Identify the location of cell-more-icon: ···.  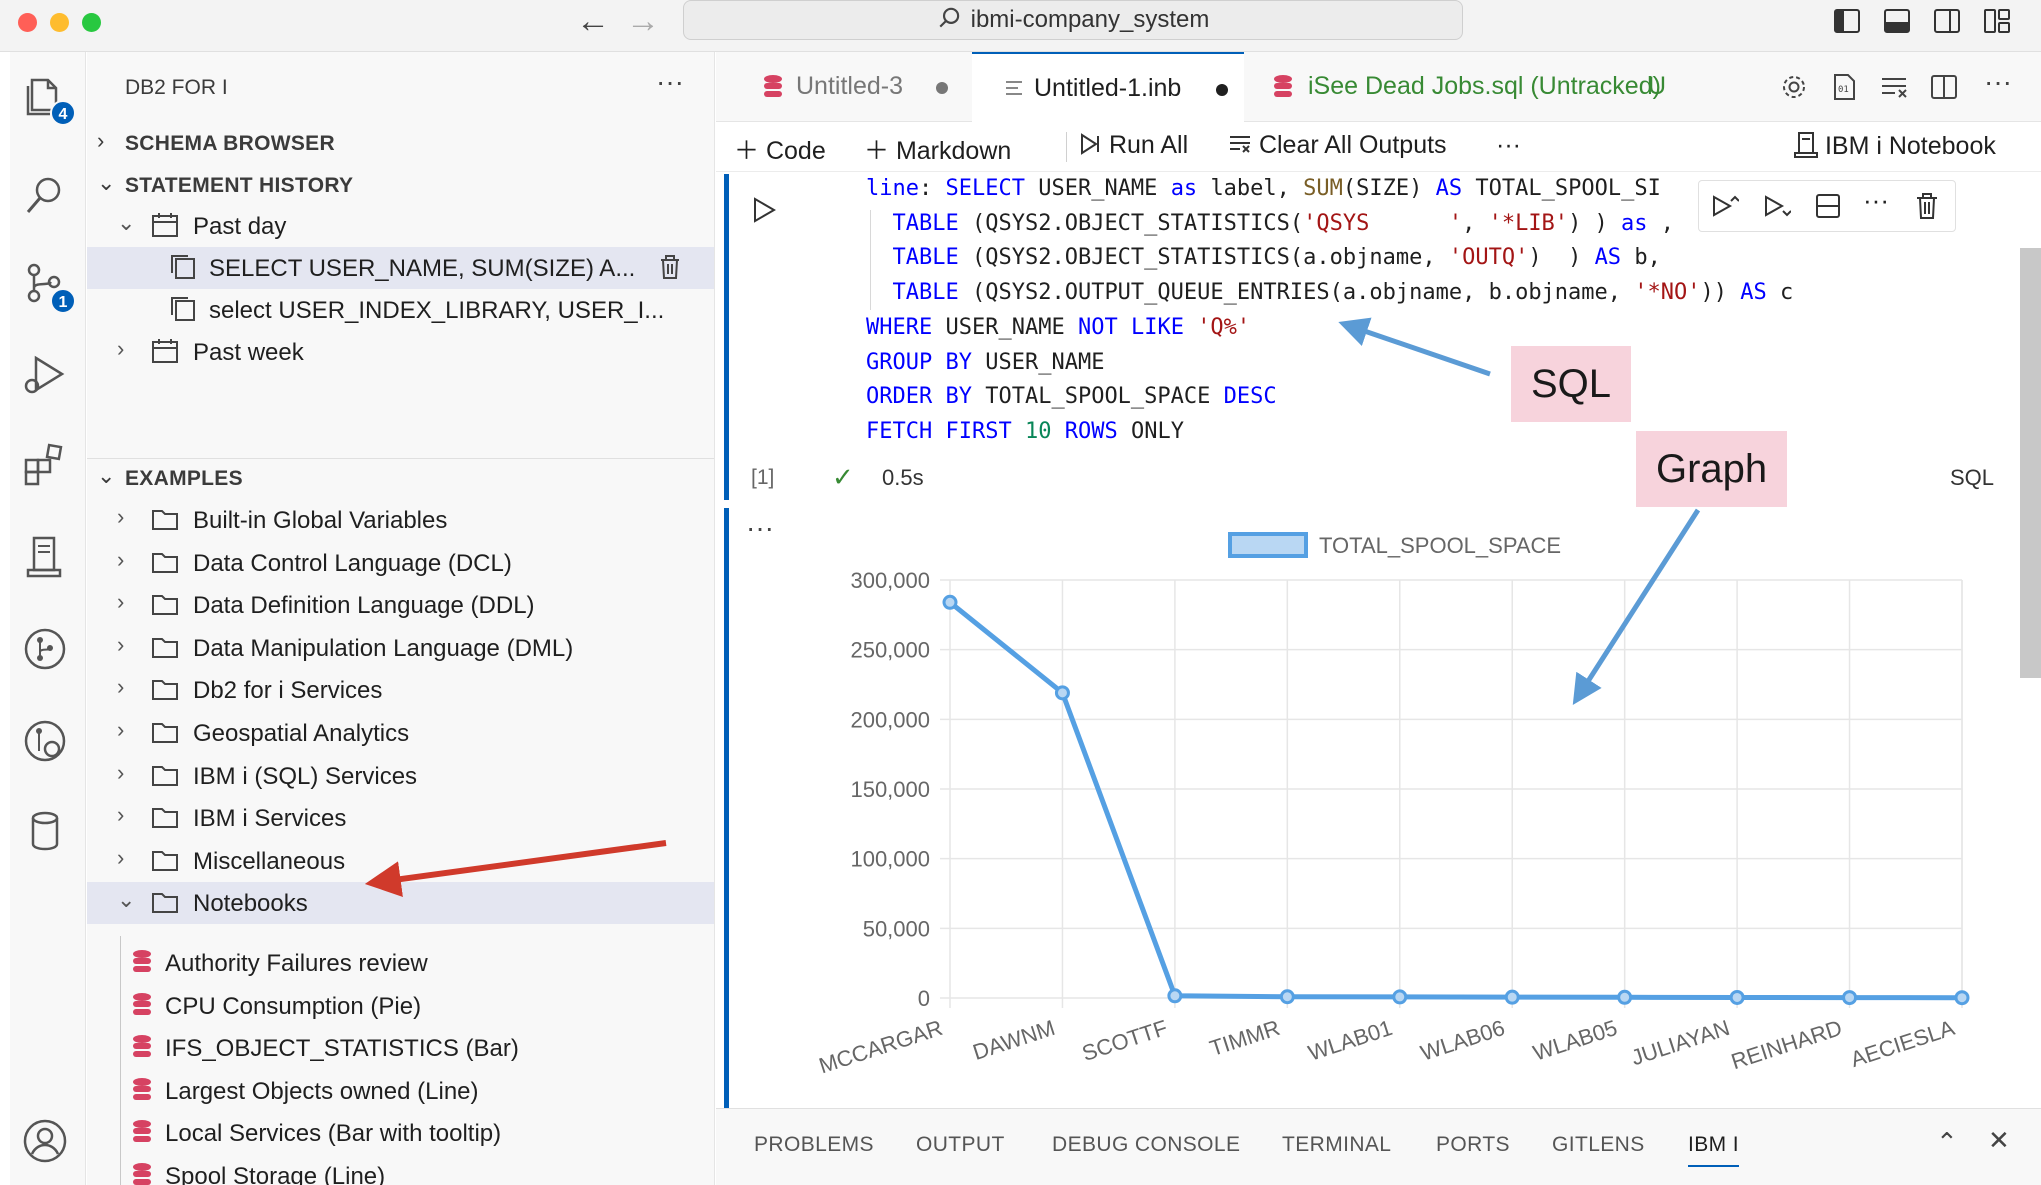
(1876, 200).